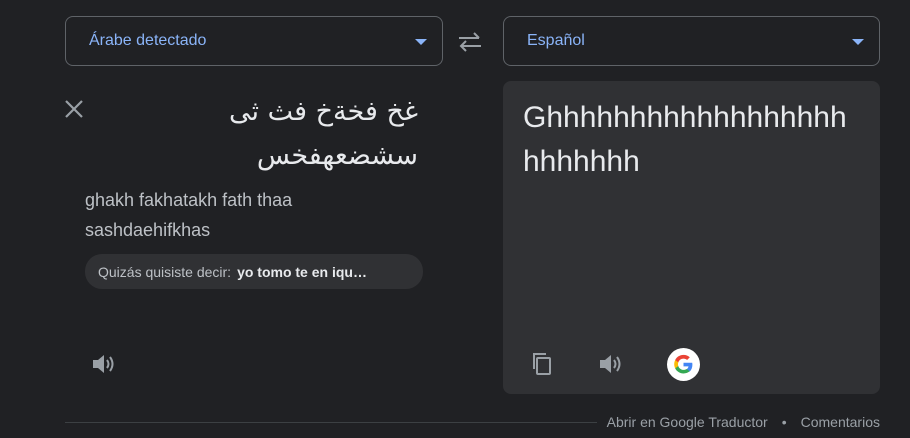 The width and height of the screenshot is (910, 438). Describe the element at coordinates (556, 40) in the screenshot. I see `target-language-label: Español` at that location.